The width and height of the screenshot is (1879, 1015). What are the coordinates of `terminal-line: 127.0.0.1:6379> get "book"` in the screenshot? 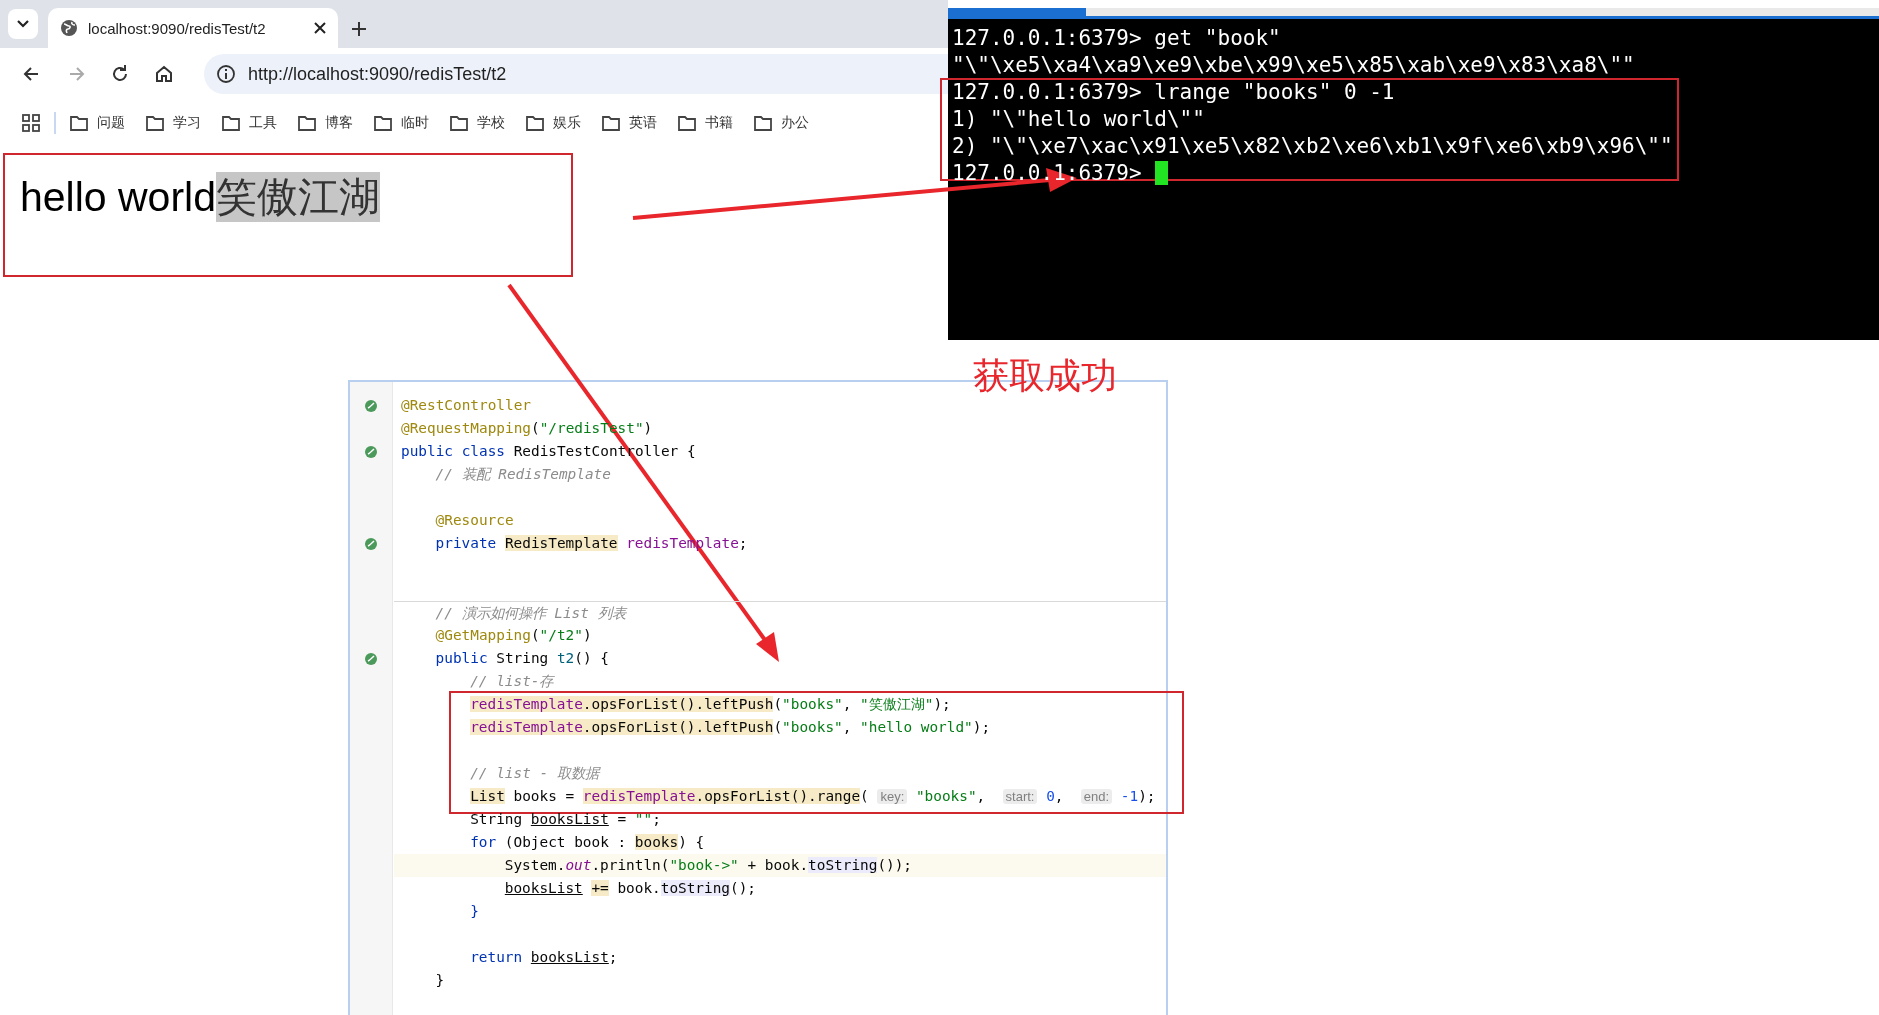 It's located at (1116, 37).